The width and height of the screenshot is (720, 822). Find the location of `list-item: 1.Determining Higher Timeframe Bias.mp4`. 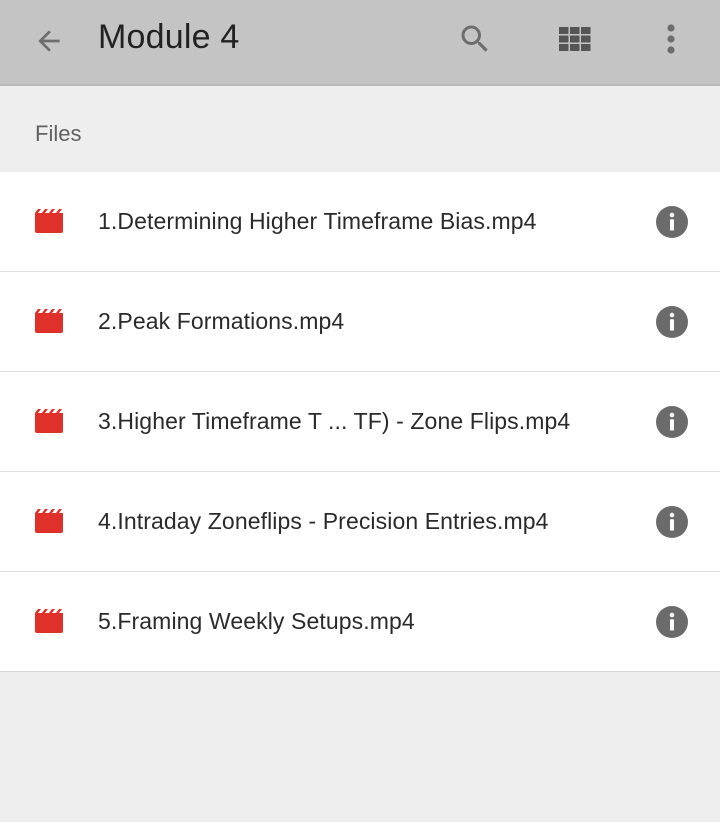

list-item: 1.Determining Higher Timeframe Bias.mp4 is located at coordinates (360, 222).